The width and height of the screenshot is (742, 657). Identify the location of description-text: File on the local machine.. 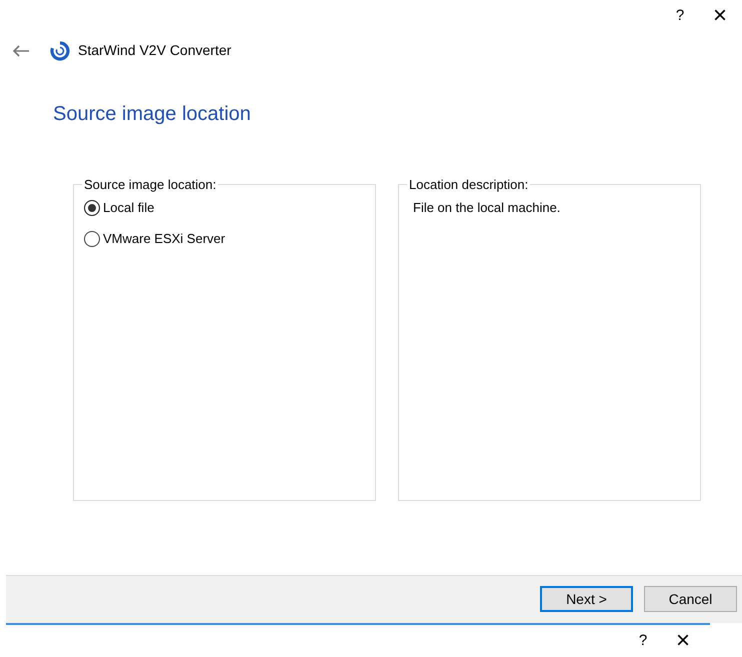
(487, 208).